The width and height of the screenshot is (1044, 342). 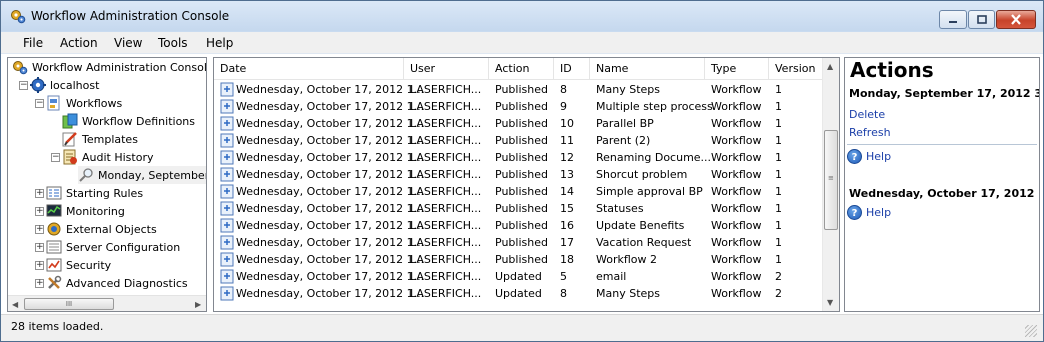 What do you see at coordinates (869, 156) in the screenshot?
I see `help-action-link: ? Help` at bounding box center [869, 156].